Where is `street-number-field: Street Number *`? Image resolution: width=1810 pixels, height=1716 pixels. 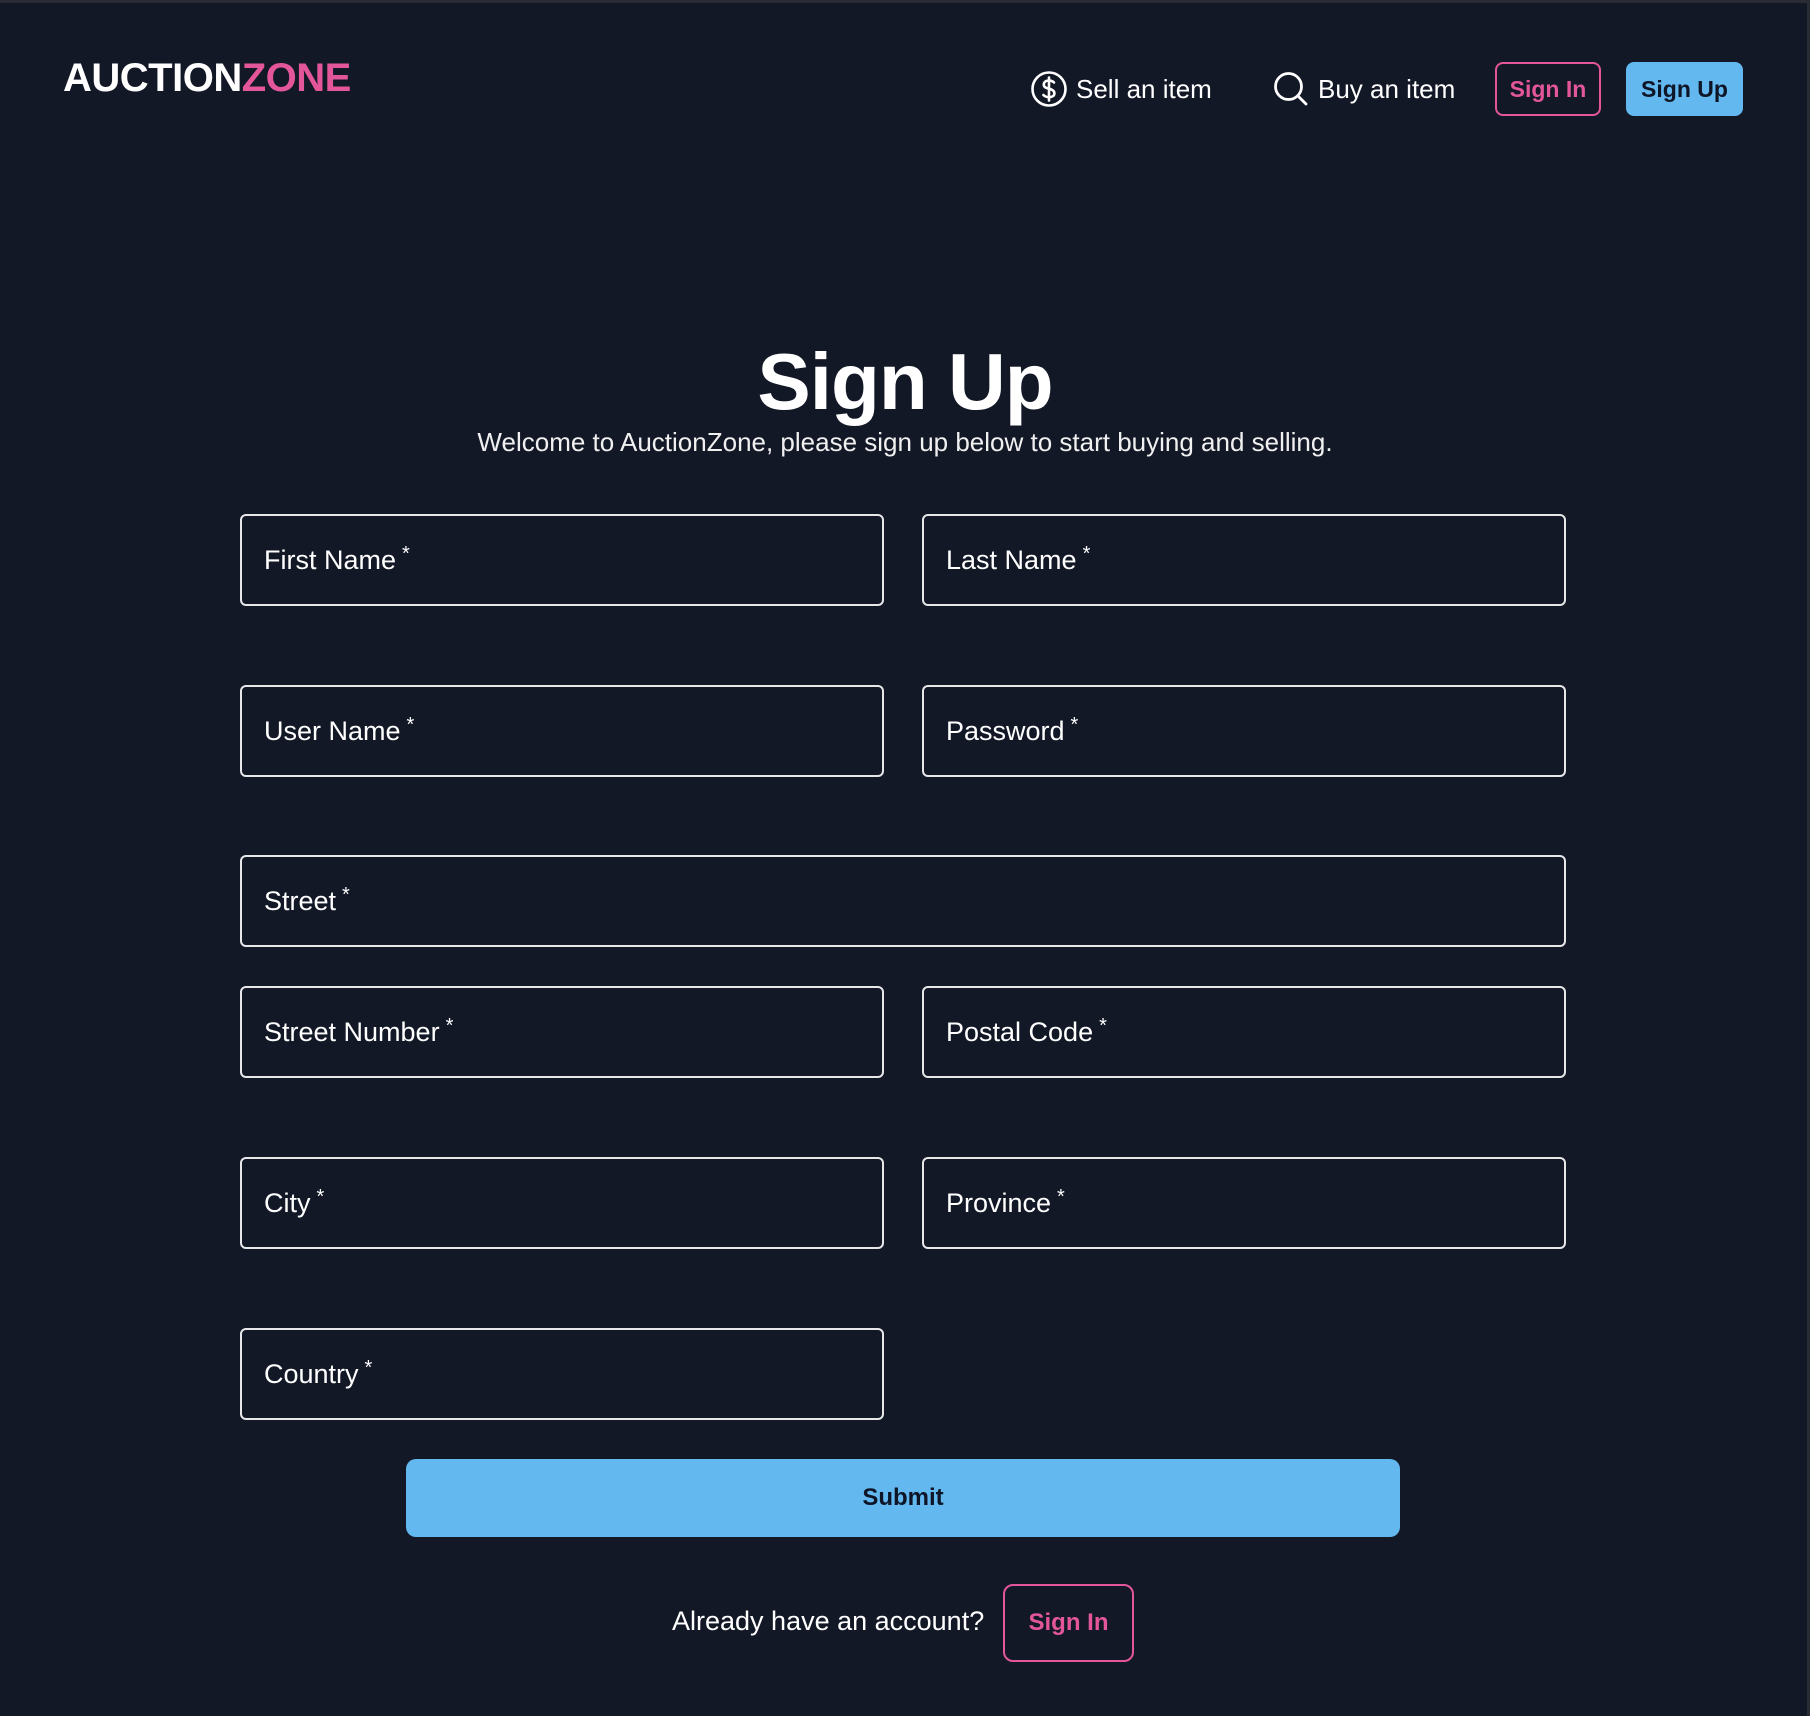
street-number-field: Street Number * is located at coordinates (562, 1032).